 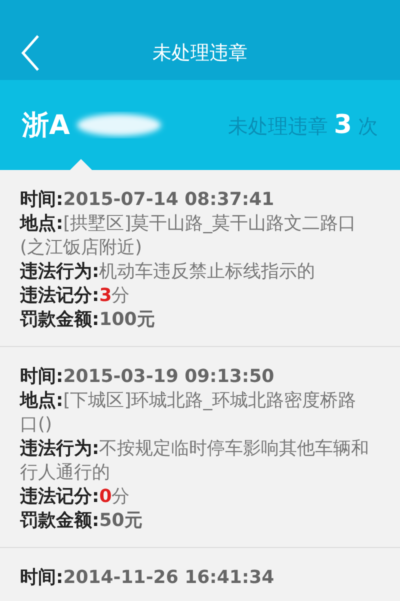 What do you see at coordinates (196, 200) in the screenshot?
I see `record-field: 时间:2015-07-14 08:37:41` at bounding box center [196, 200].